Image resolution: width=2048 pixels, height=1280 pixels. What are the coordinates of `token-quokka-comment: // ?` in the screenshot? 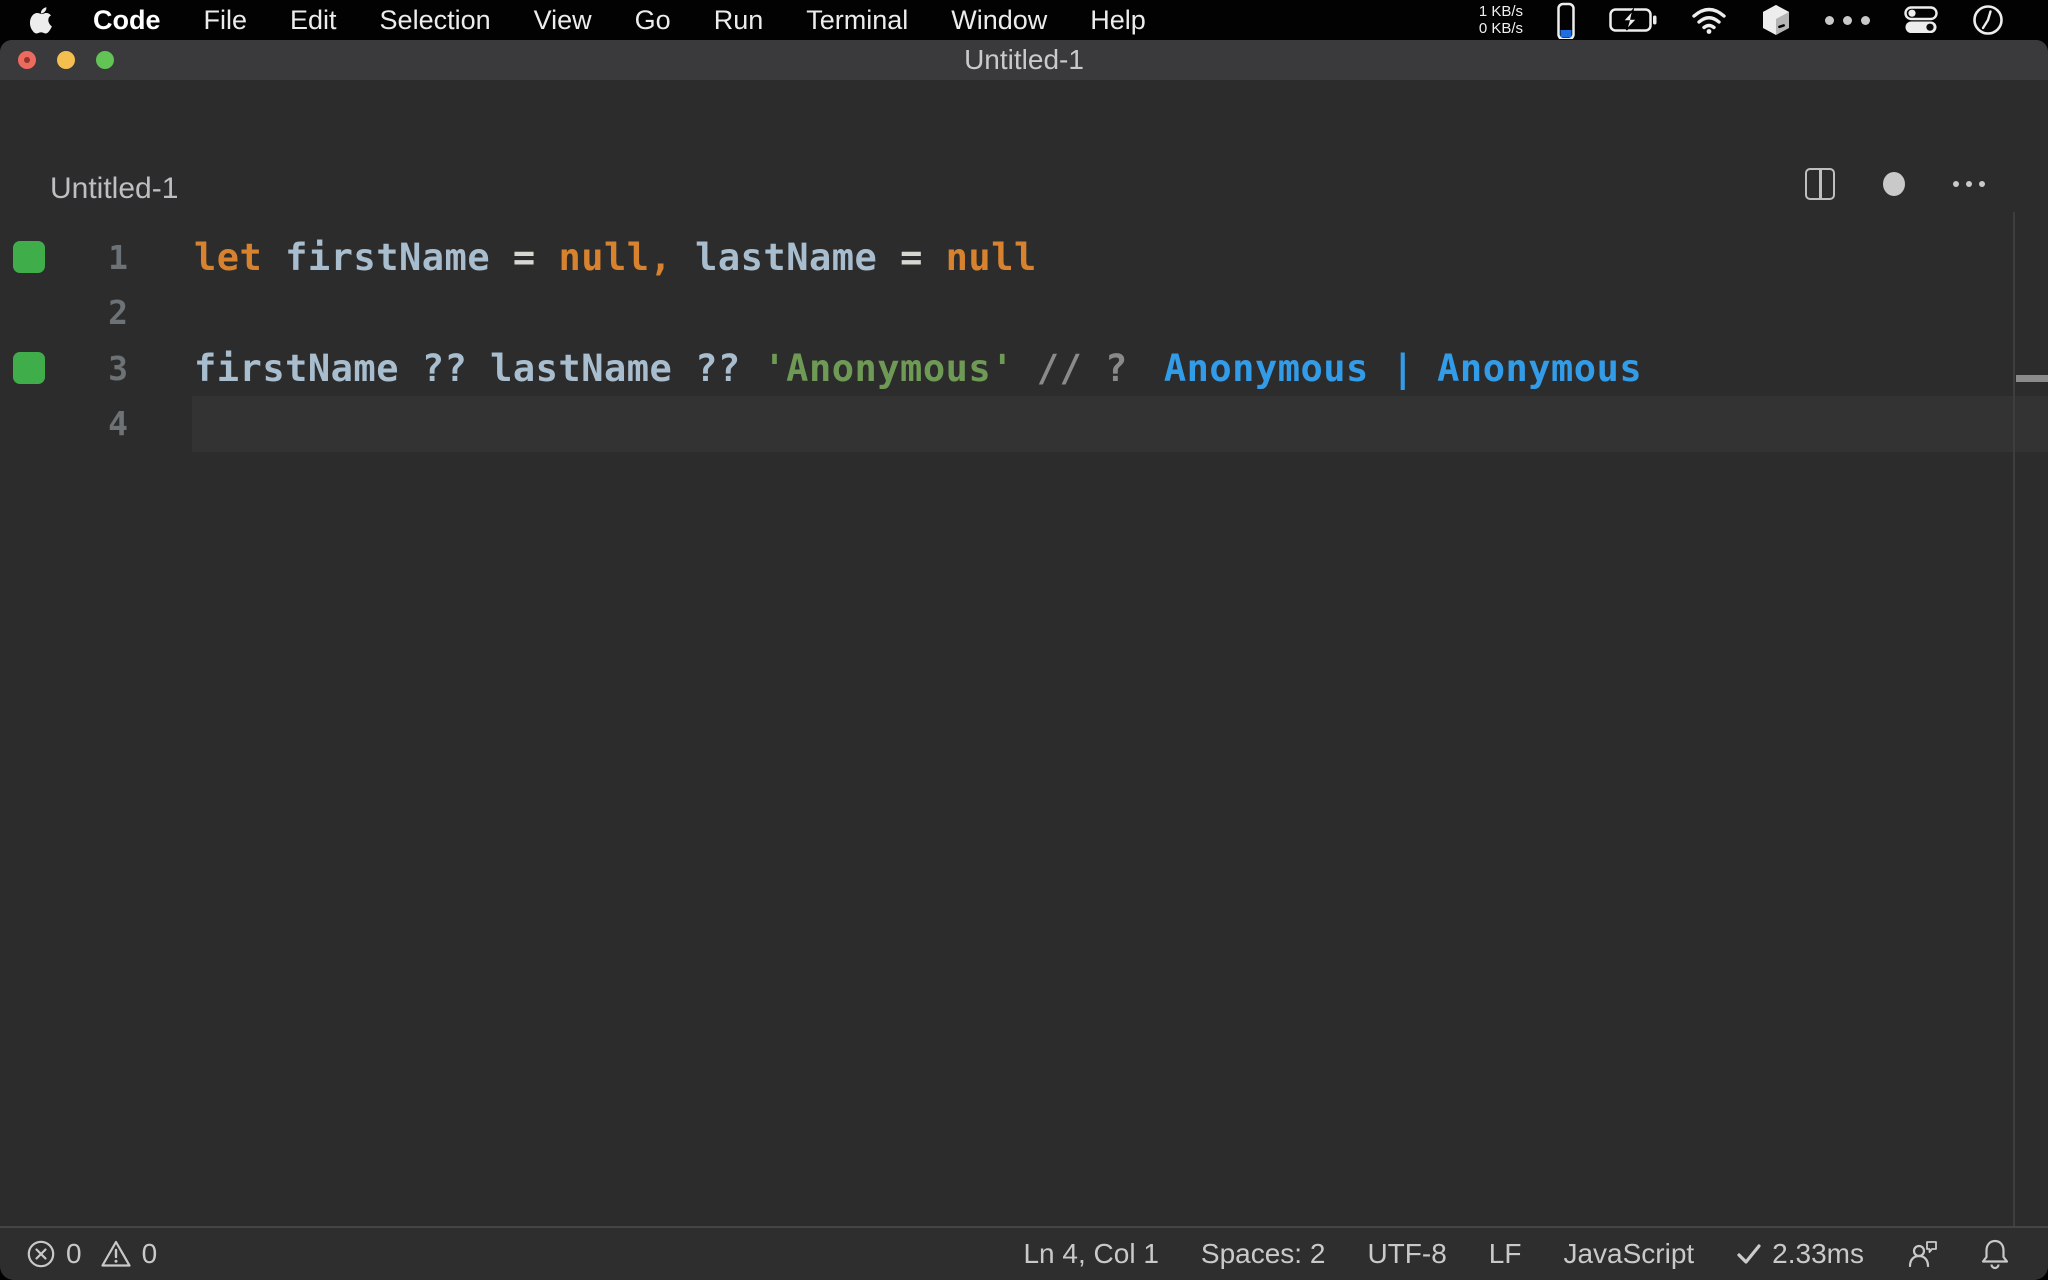 It's located at (1070, 368).